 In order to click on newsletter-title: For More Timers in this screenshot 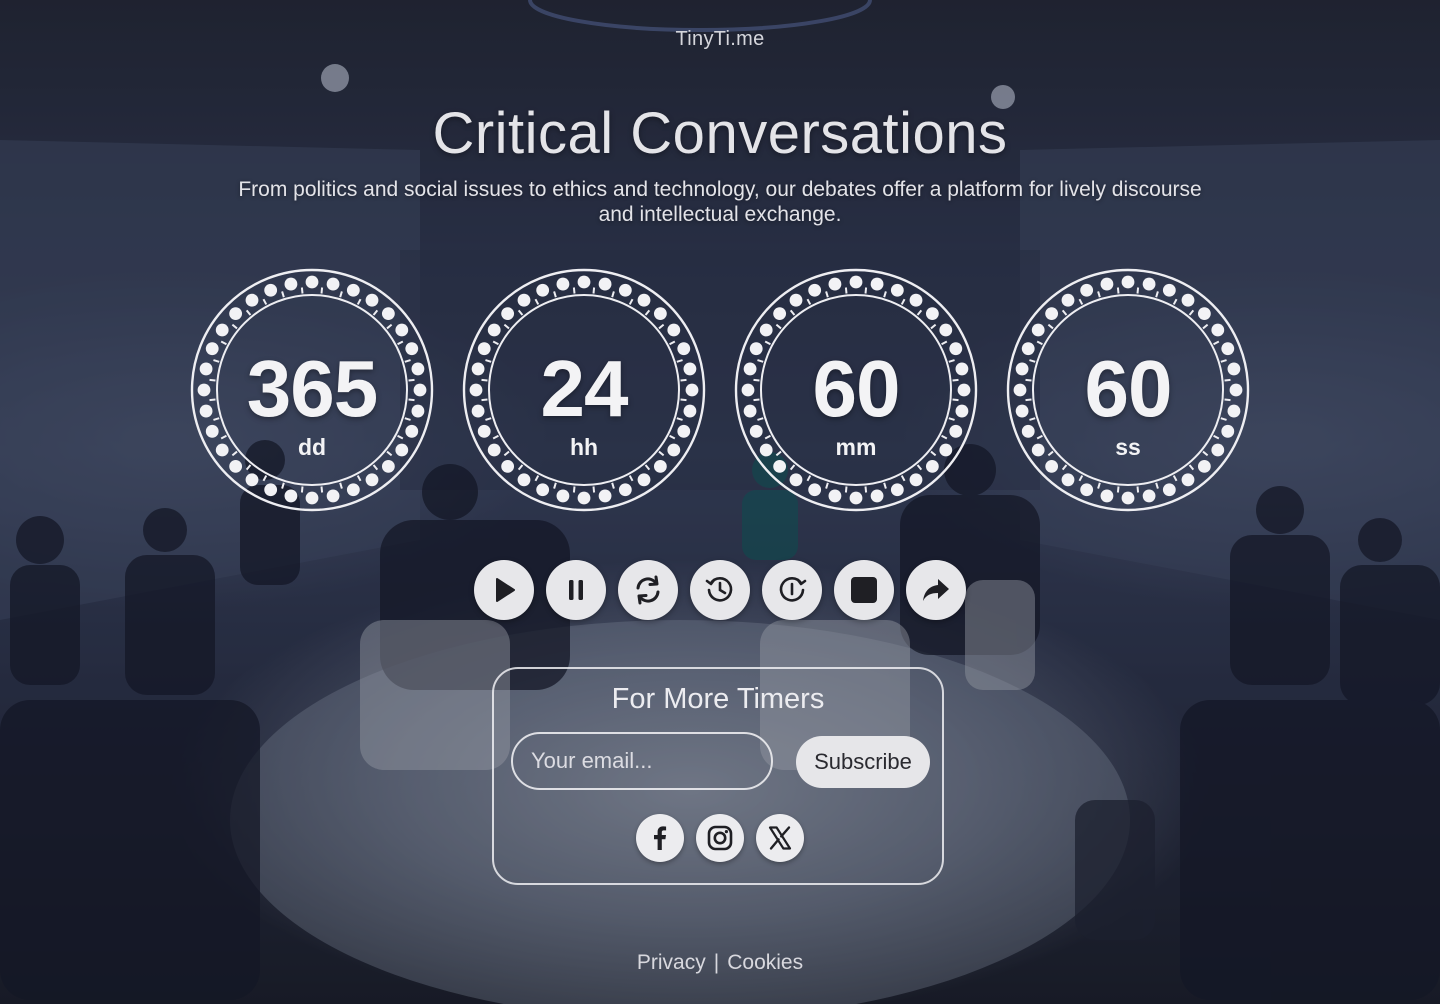, I will do `click(718, 699)`.